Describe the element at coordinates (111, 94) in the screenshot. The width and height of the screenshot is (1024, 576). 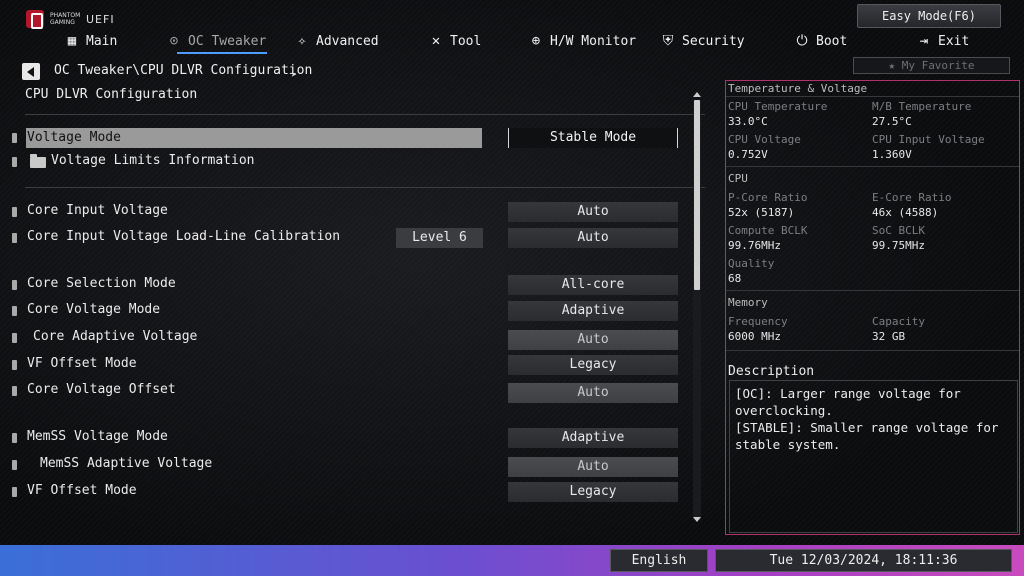
I see `page-title: CPU DLVR Configuration` at that location.